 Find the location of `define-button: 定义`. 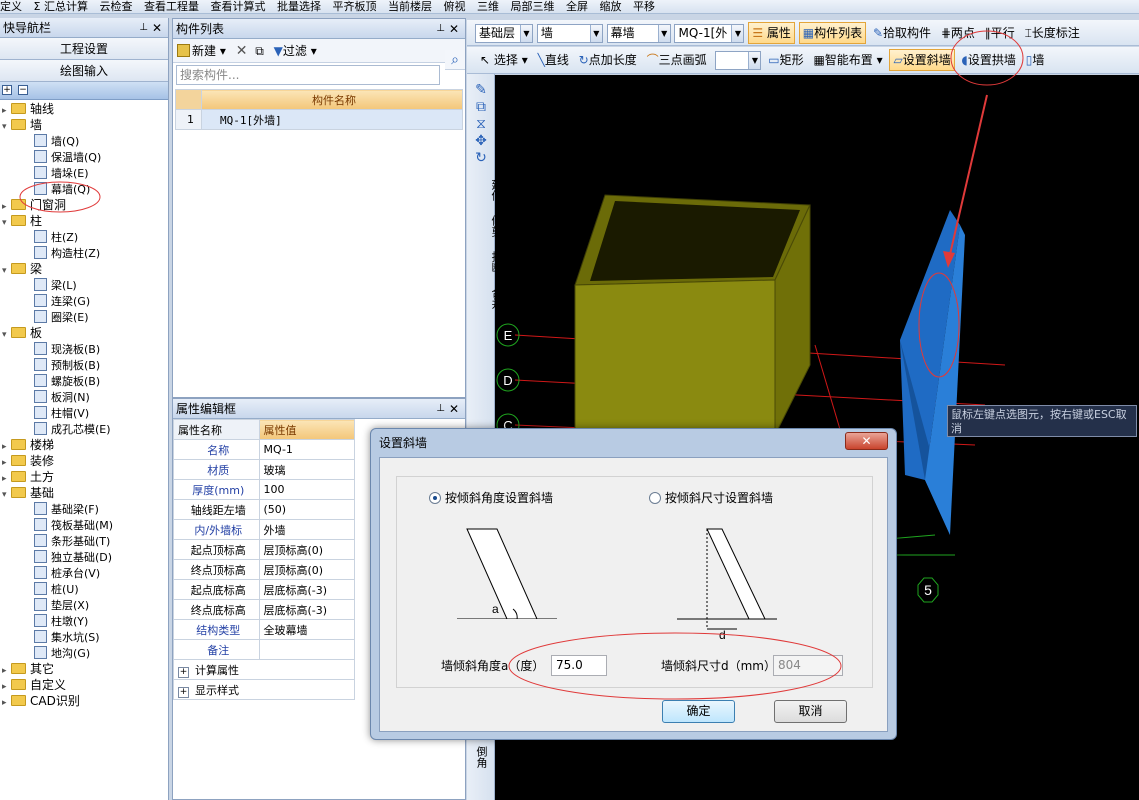

define-button: 定义 is located at coordinates (11, 7).